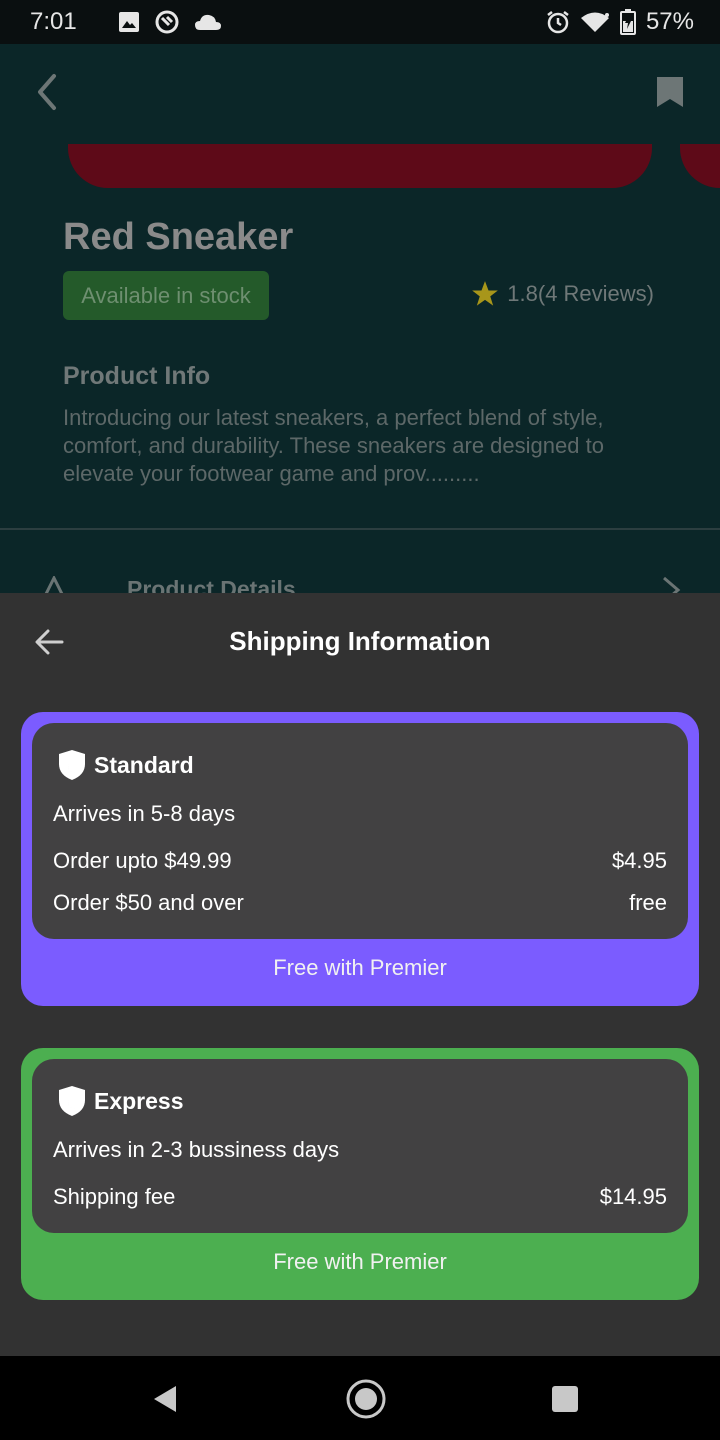  Describe the element at coordinates (360, 903) in the screenshot. I see `standard-row-2: Order $50 and over free` at that location.